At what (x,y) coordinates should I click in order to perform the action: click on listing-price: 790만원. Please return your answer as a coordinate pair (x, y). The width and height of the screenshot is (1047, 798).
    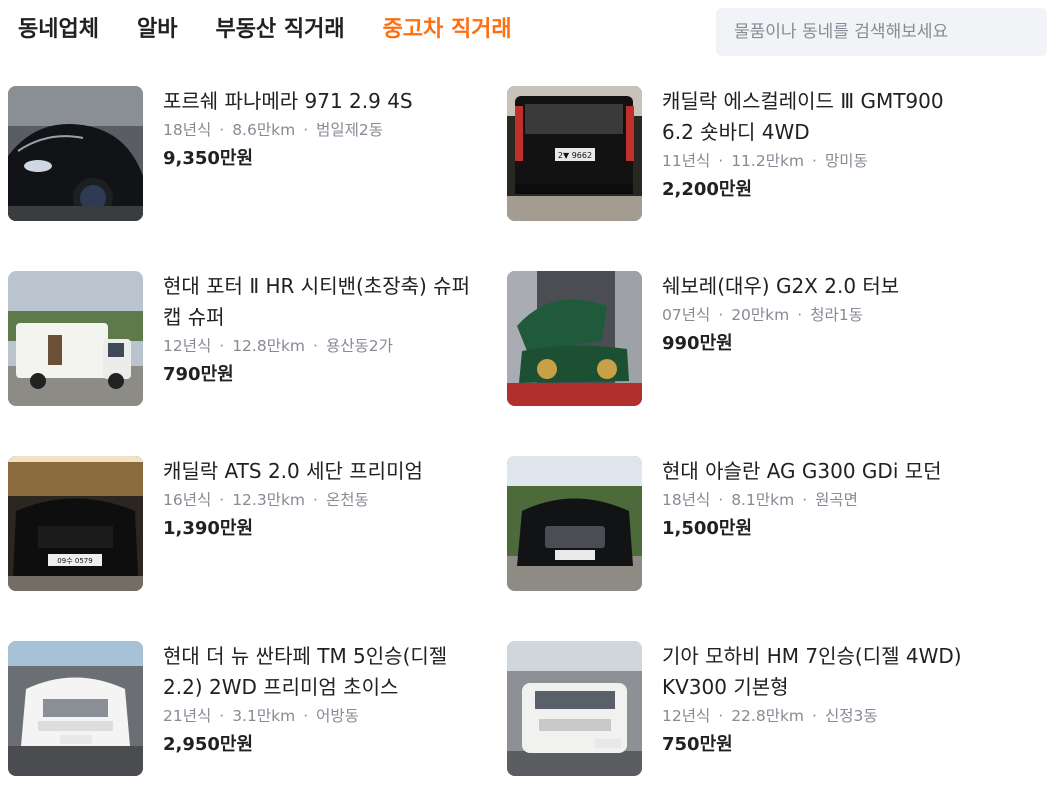
    Looking at the image, I should click on (198, 374).